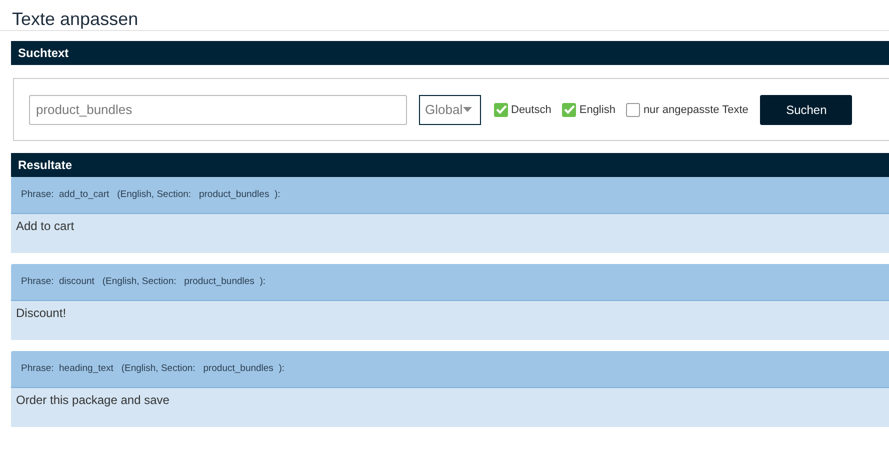 The image size is (889, 454). Describe the element at coordinates (218, 109) in the screenshot. I see `search-field: product_bundles` at that location.